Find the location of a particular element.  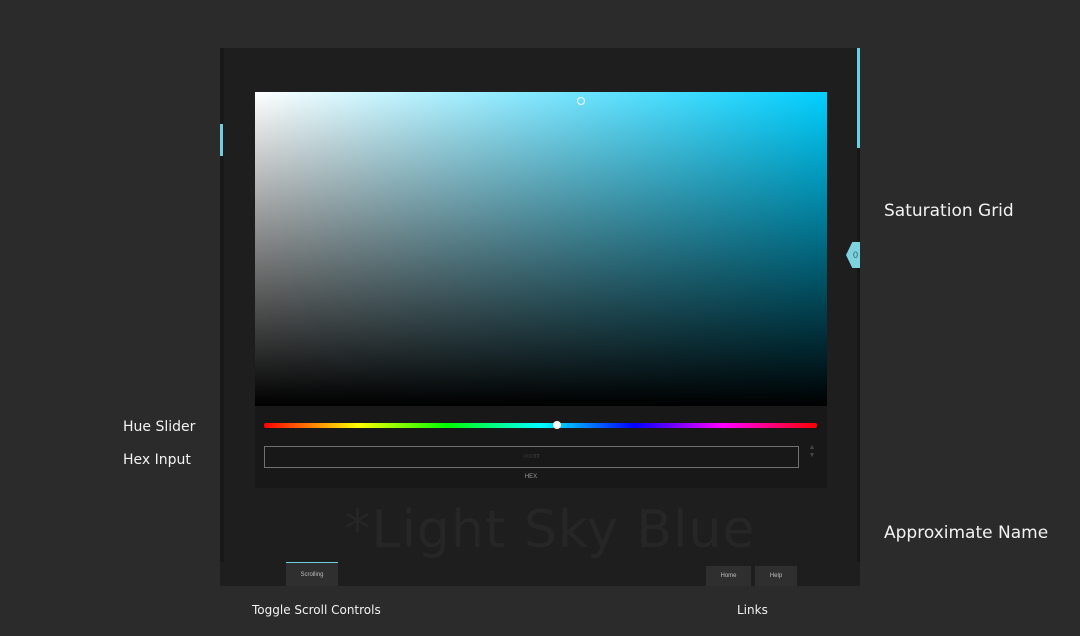

saturation-grid-annotation: Saturation Grid is located at coordinates (949, 211).